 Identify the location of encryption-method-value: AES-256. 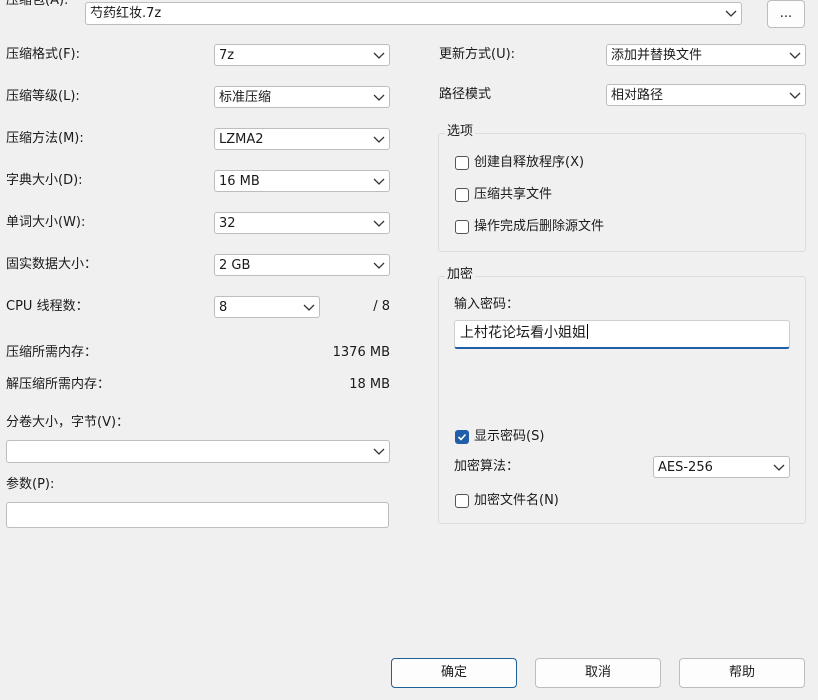
(685, 467).